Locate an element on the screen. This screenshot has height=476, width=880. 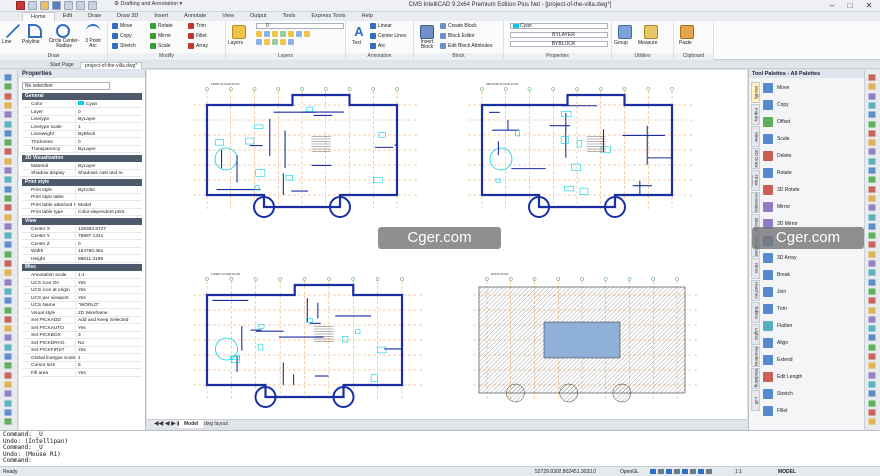
app-menu-icon is located at coordinates (20, 5).